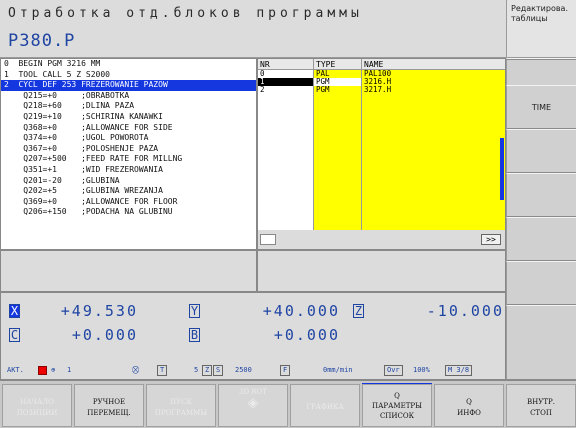 This screenshot has height=428, width=576. Describe the element at coordinates (128, 106) in the screenshot. I see `program-line: Q218=+60 ;DLINA PAZA` at that location.